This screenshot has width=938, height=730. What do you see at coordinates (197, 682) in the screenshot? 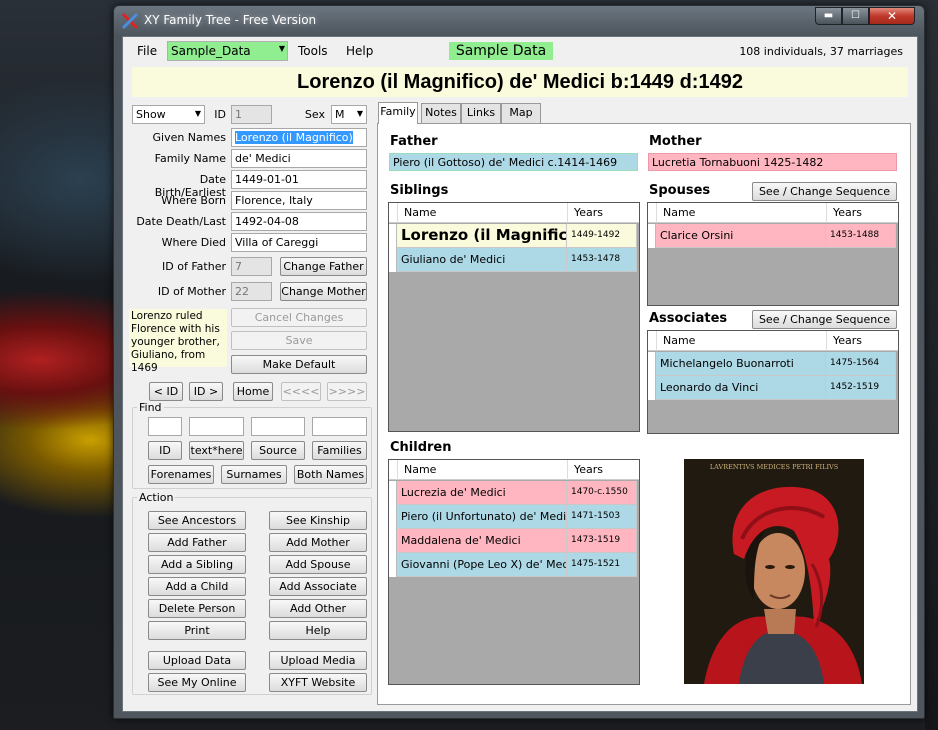
I see `see-my-online-button: See My Online` at bounding box center [197, 682].